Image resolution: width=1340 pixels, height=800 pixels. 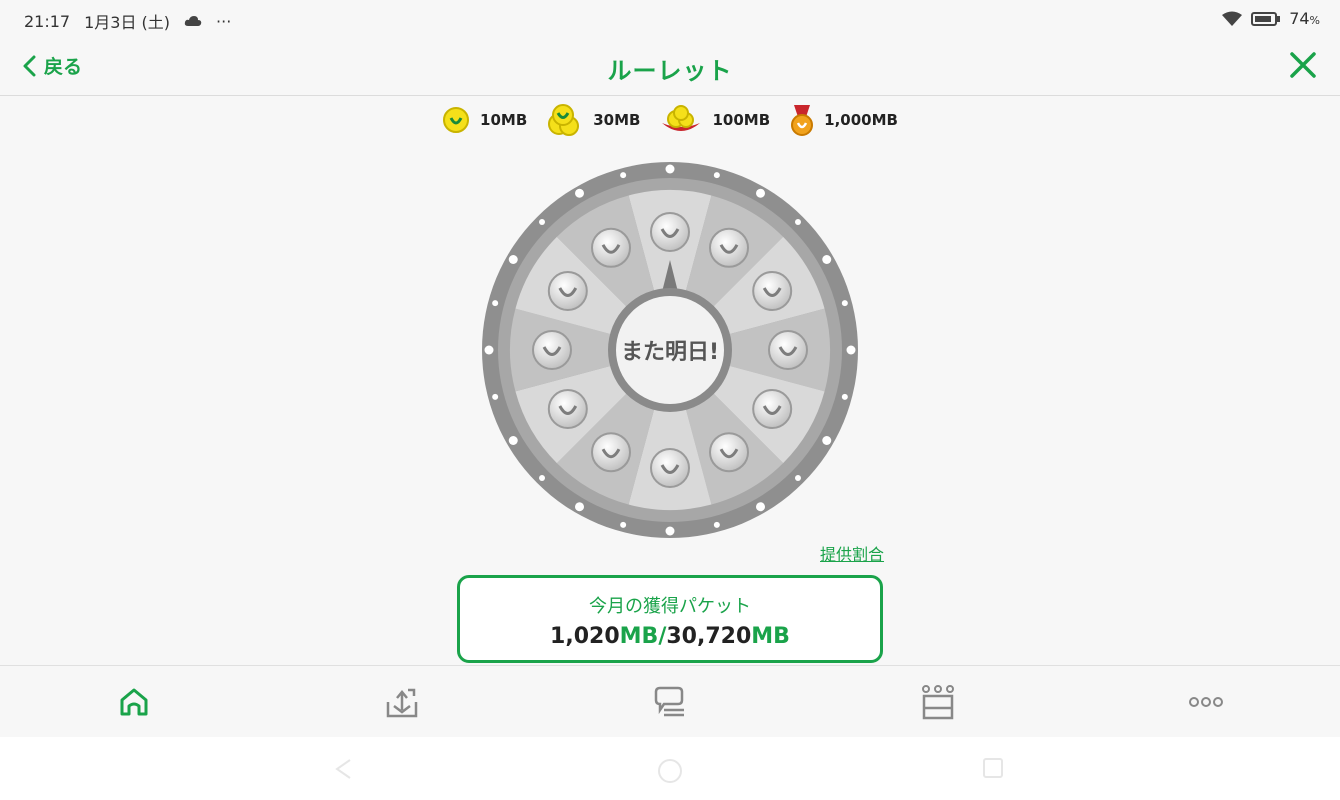 I want to click on battery-icon, so click(x=1266, y=18).